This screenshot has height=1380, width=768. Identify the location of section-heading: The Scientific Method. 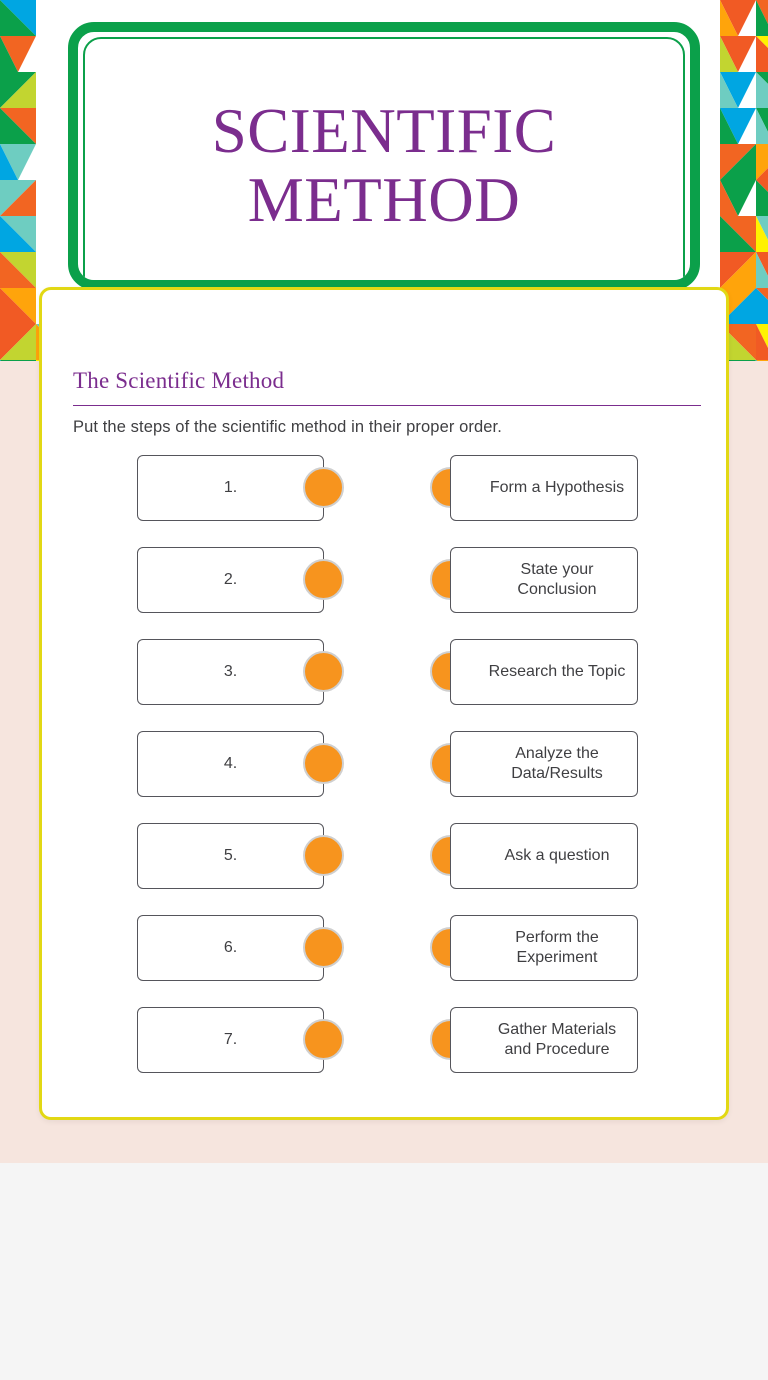
(179, 380).